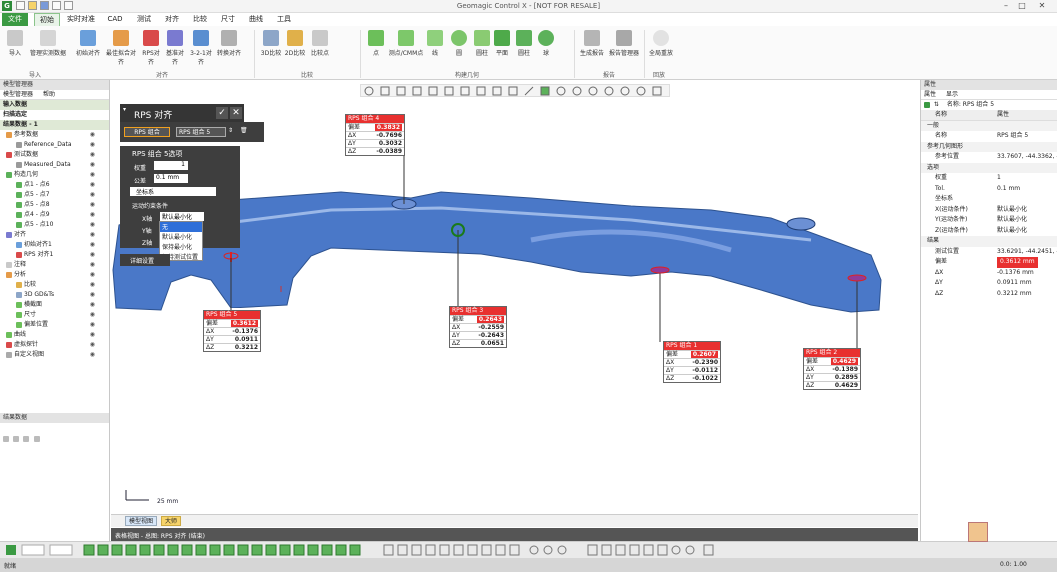  I want to click on replay-button: 全局重放, so click(661, 49).